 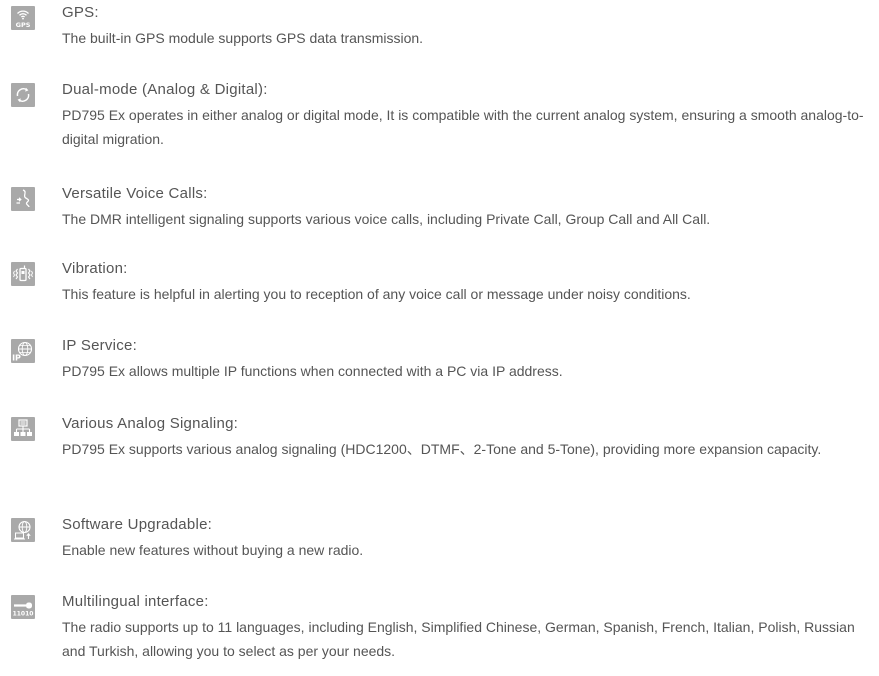 I want to click on voice-call-icon, so click(x=23, y=199).